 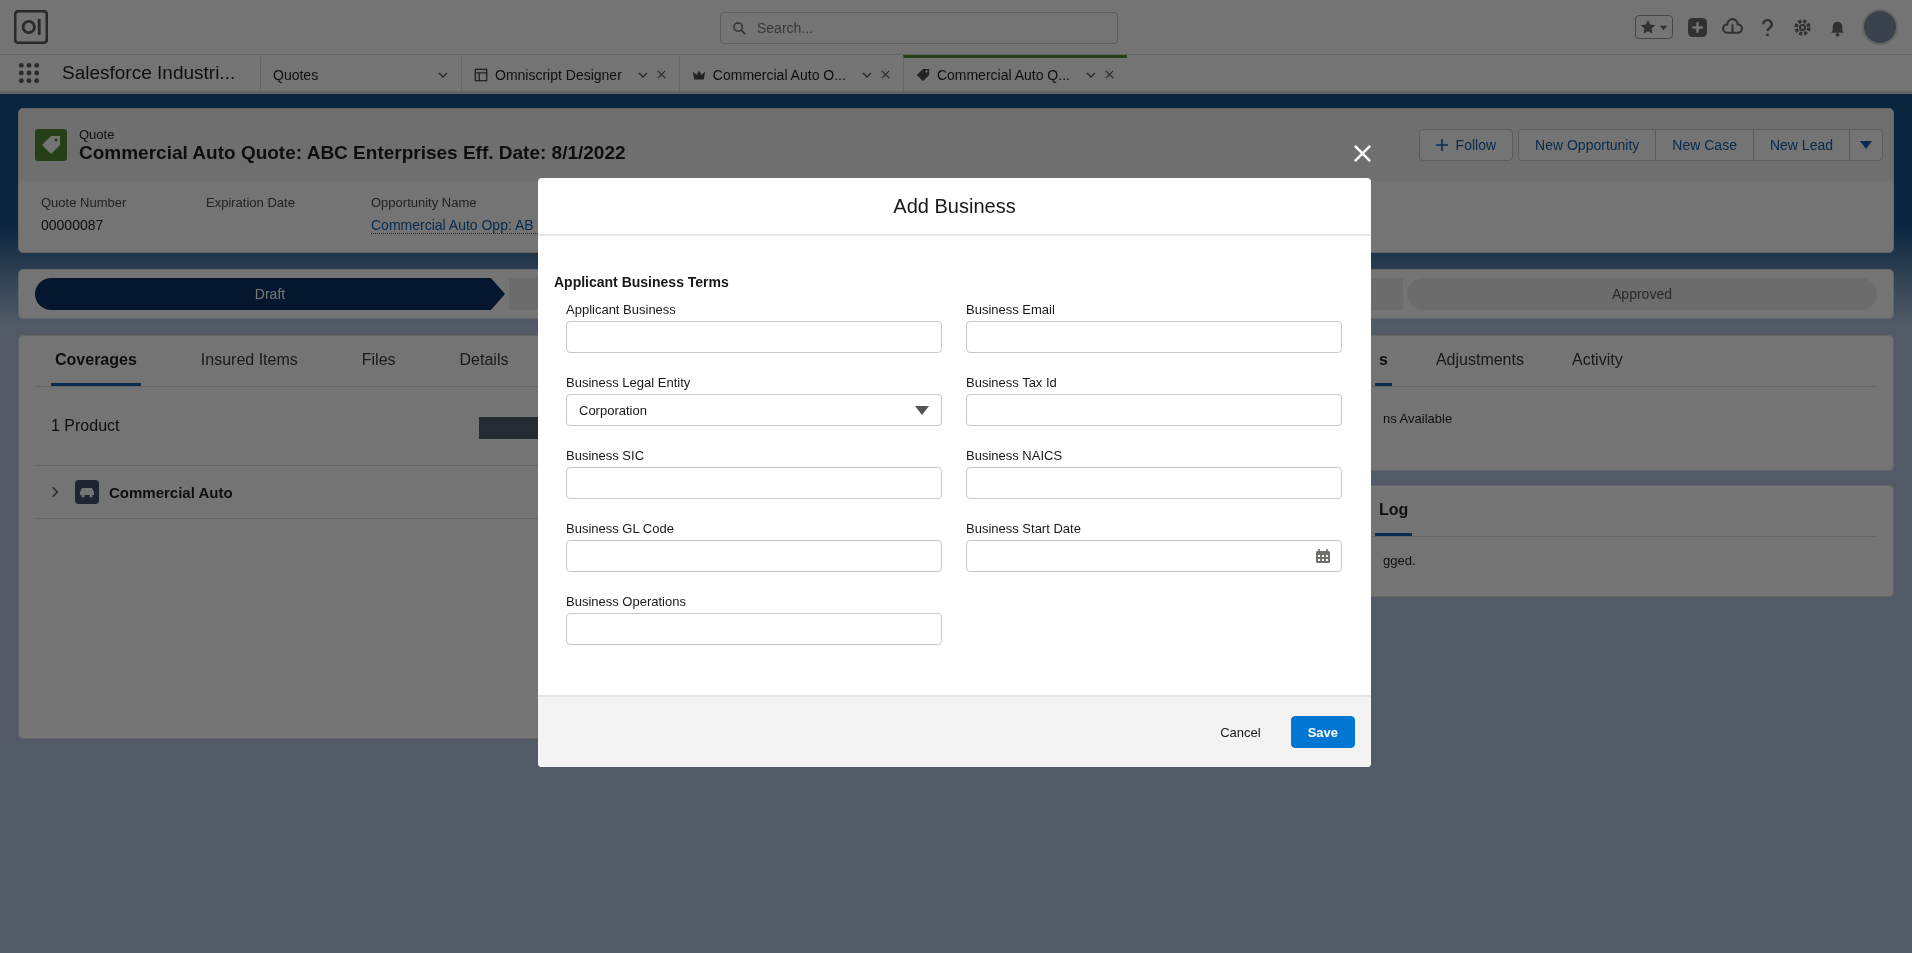 I want to click on select-field: Corporation, so click(x=754, y=410).